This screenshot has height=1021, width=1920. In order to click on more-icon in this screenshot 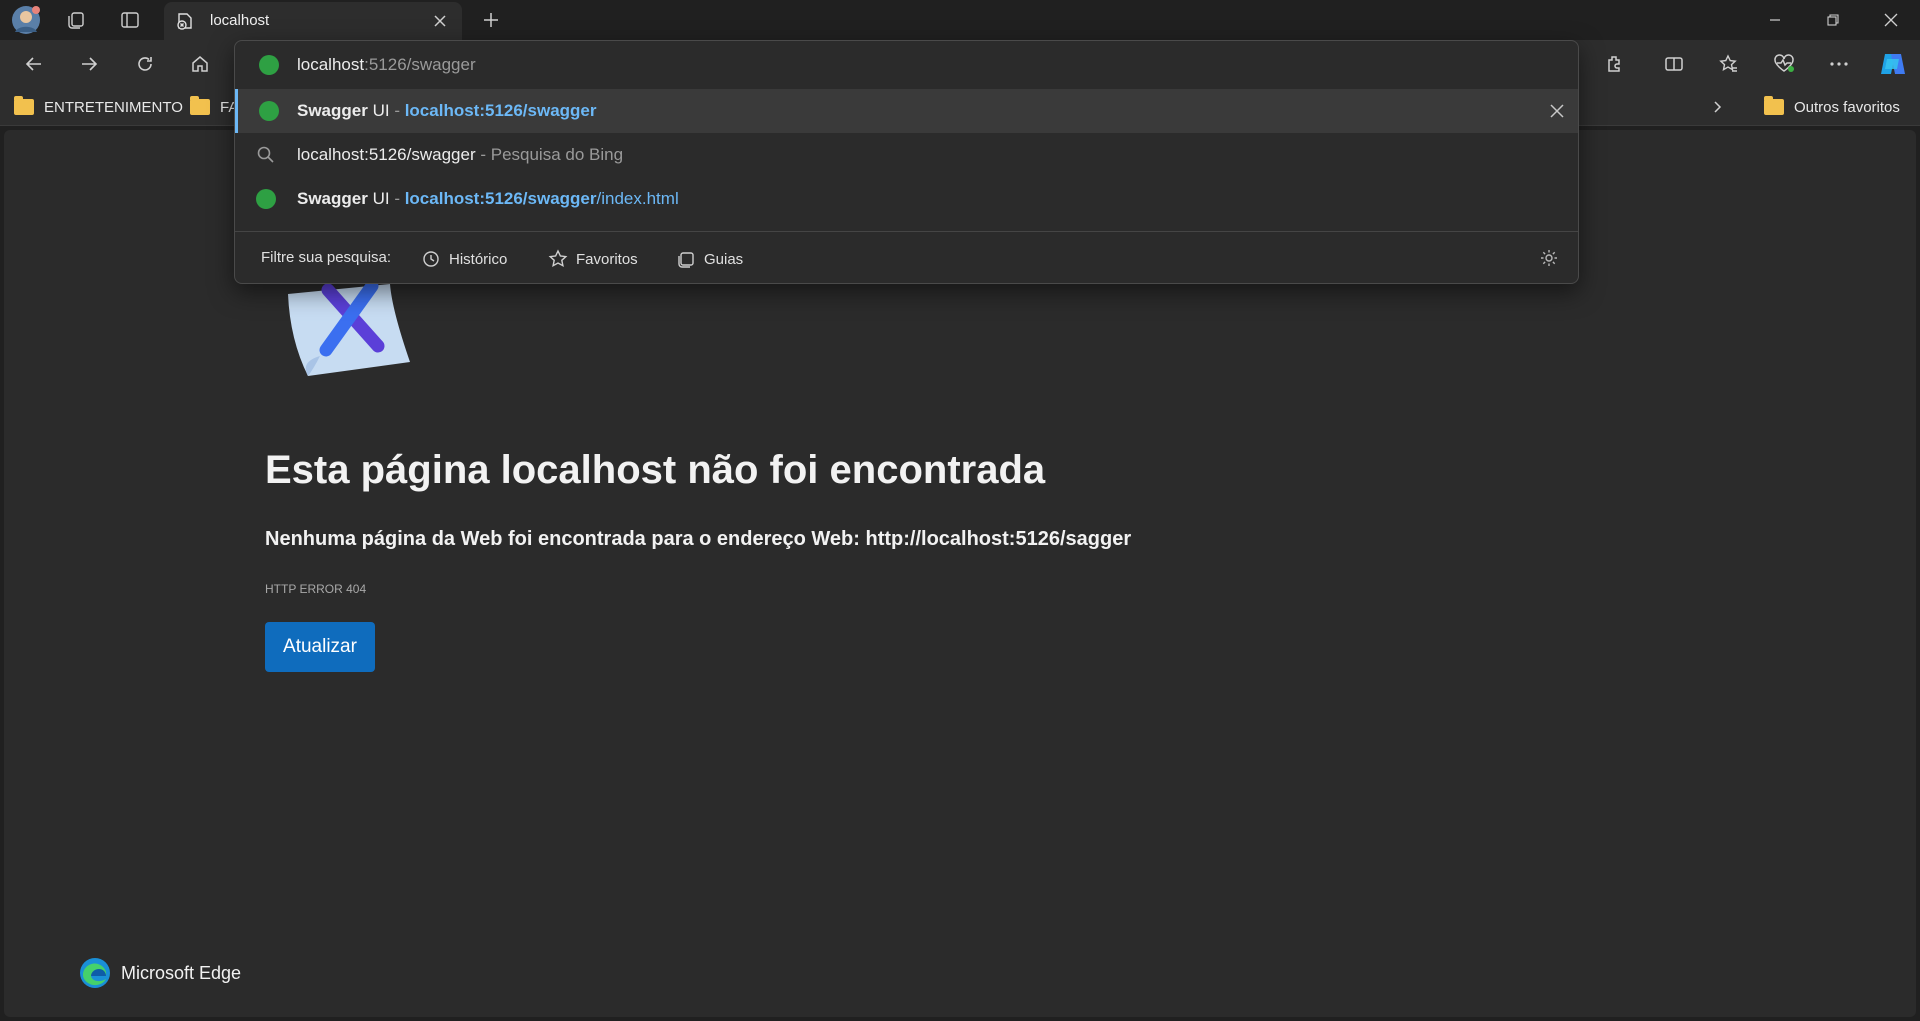, I will do `click(1839, 64)`.